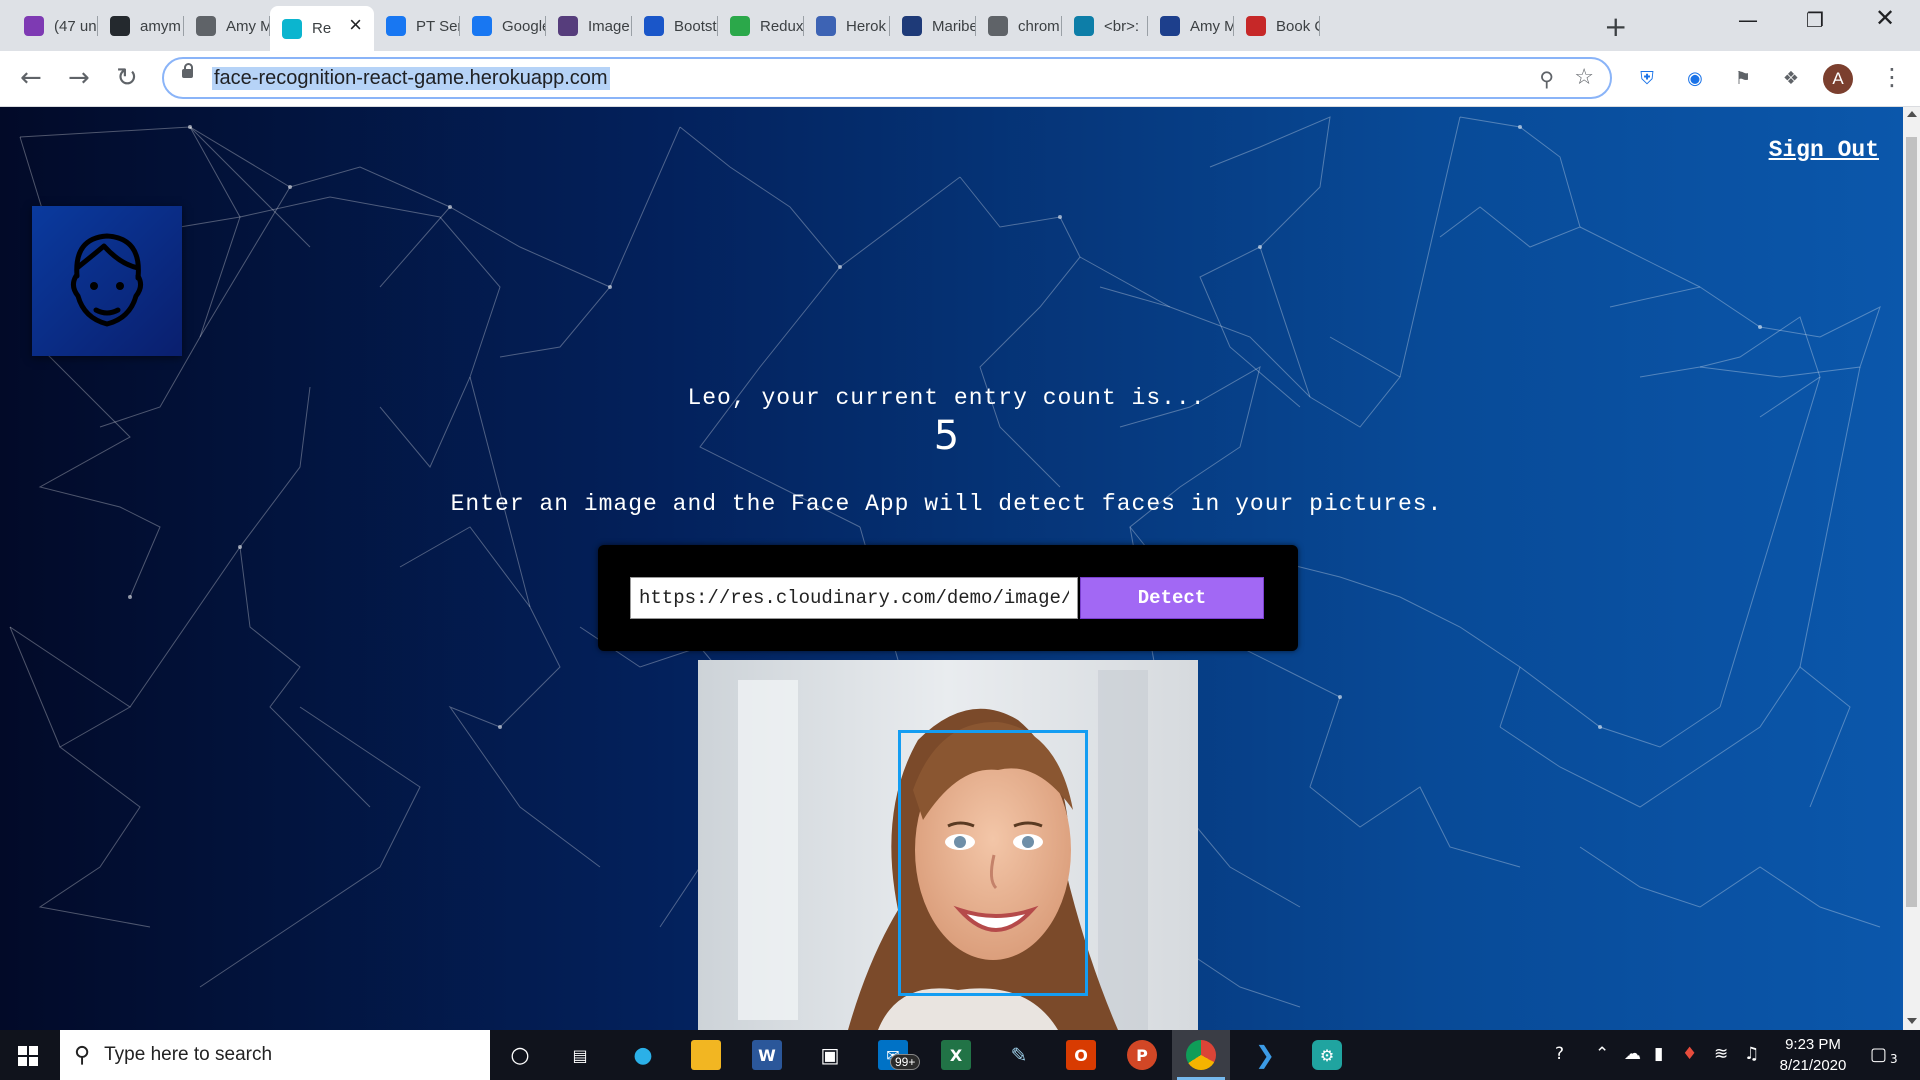 The image size is (1920, 1080). What do you see at coordinates (1632, 1054) in the screenshot?
I see `onedrive-icon: ☁` at bounding box center [1632, 1054].